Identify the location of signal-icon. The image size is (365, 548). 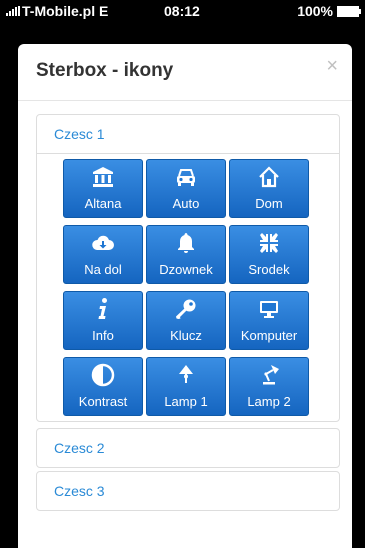
(14, 11).